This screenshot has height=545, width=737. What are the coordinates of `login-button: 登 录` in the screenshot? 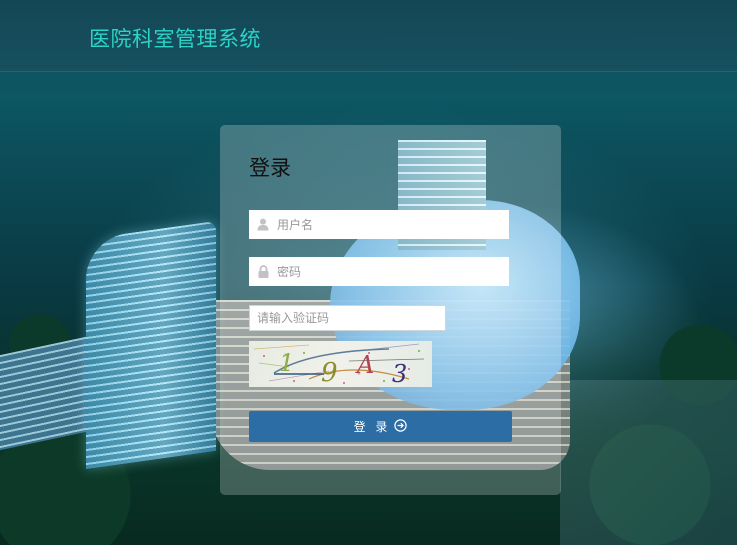 It's located at (380, 426).